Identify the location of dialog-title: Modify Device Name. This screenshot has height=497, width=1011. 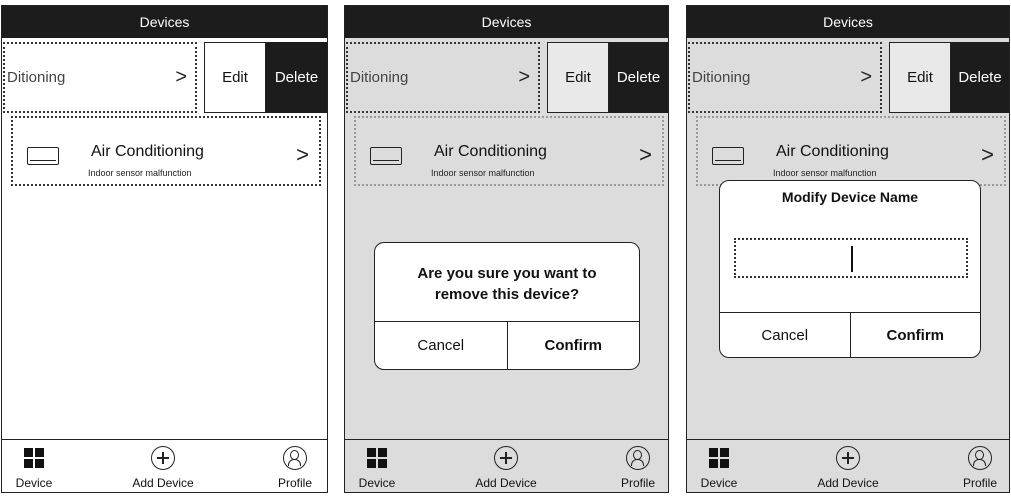
(850, 197).